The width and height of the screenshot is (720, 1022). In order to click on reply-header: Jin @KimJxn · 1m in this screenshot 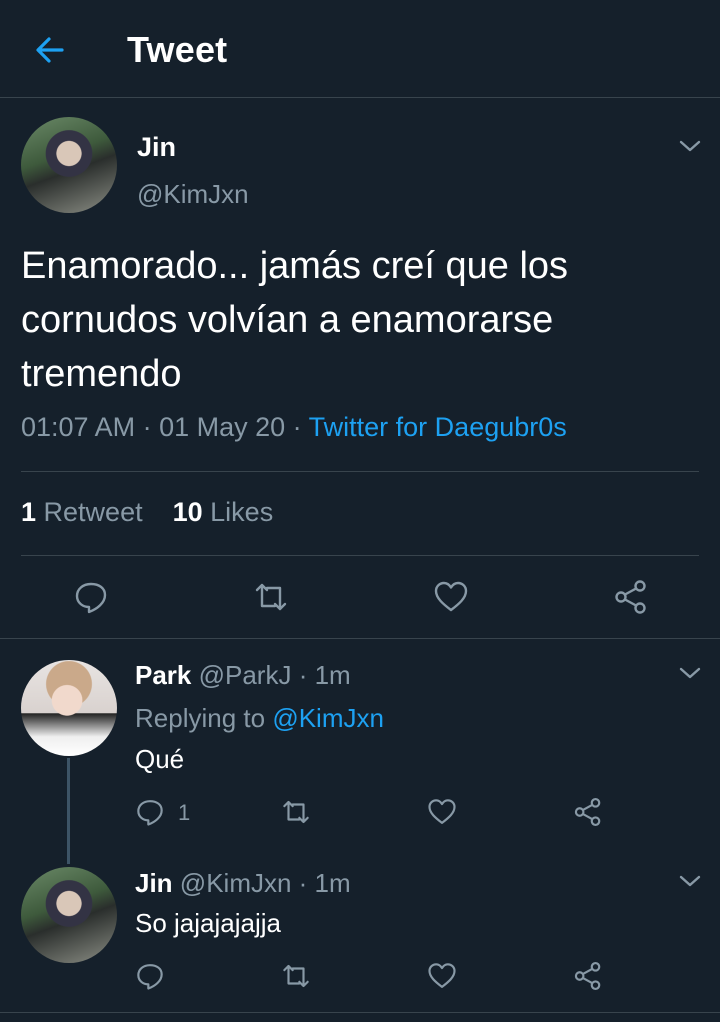, I will do `click(243, 883)`.